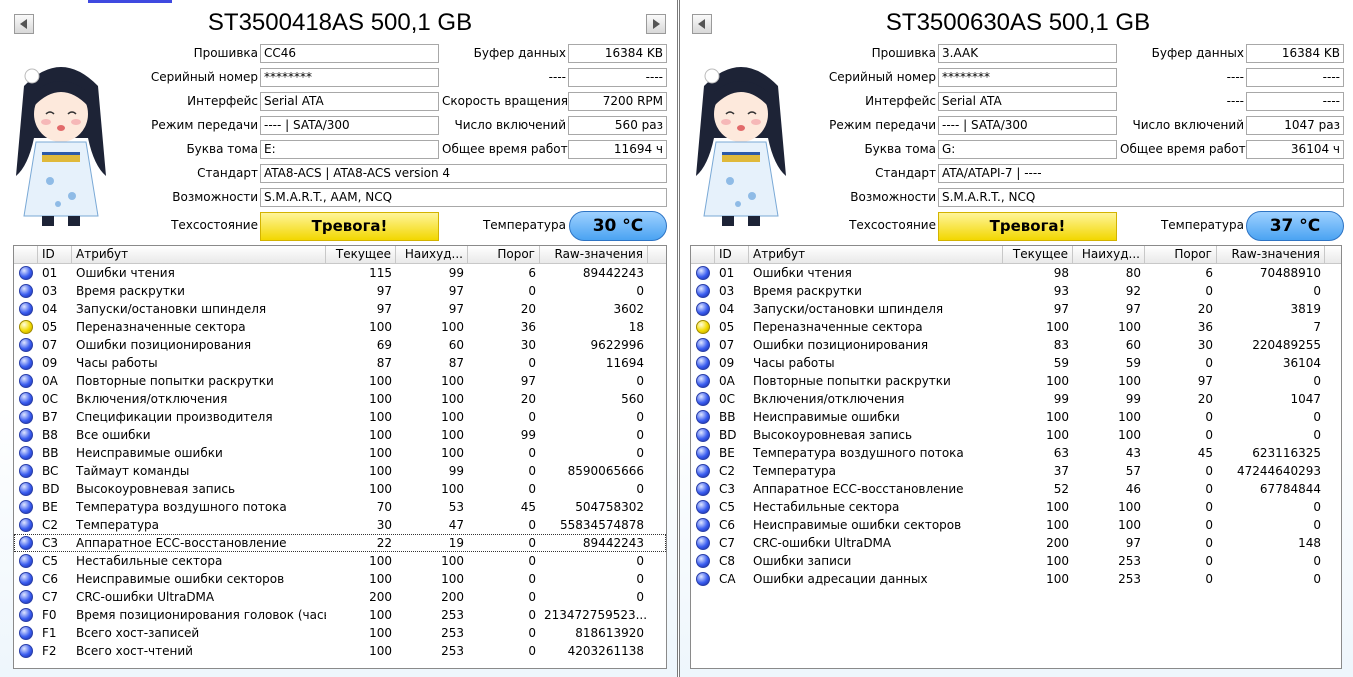 This screenshot has width=1353, height=677. Describe the element at coordinates (456, 363) in the screenshot. I see `cell-worst: 87` at that location.